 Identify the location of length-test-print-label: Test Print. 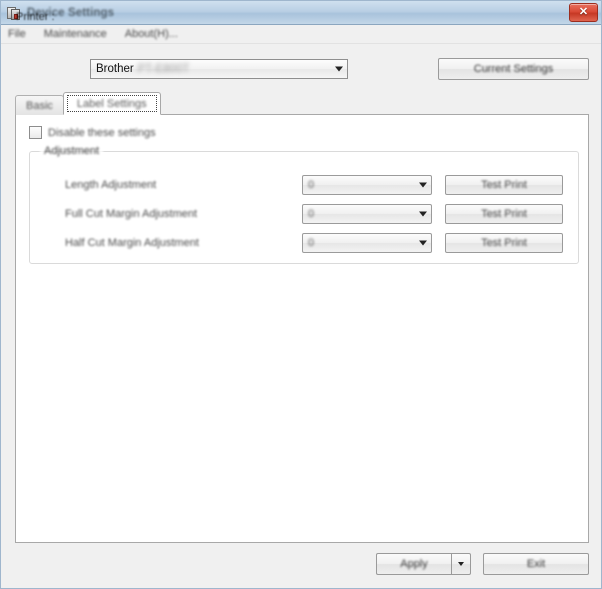
(504, 185).